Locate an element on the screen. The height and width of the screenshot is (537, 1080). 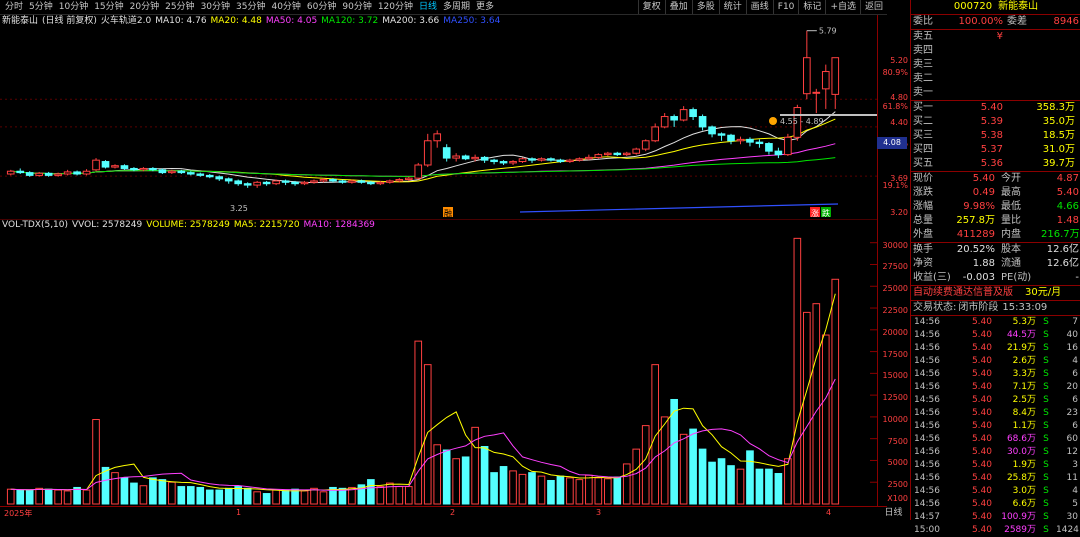
ma120-legend: MA120: 3.72 is located at coordinates (350, 21).